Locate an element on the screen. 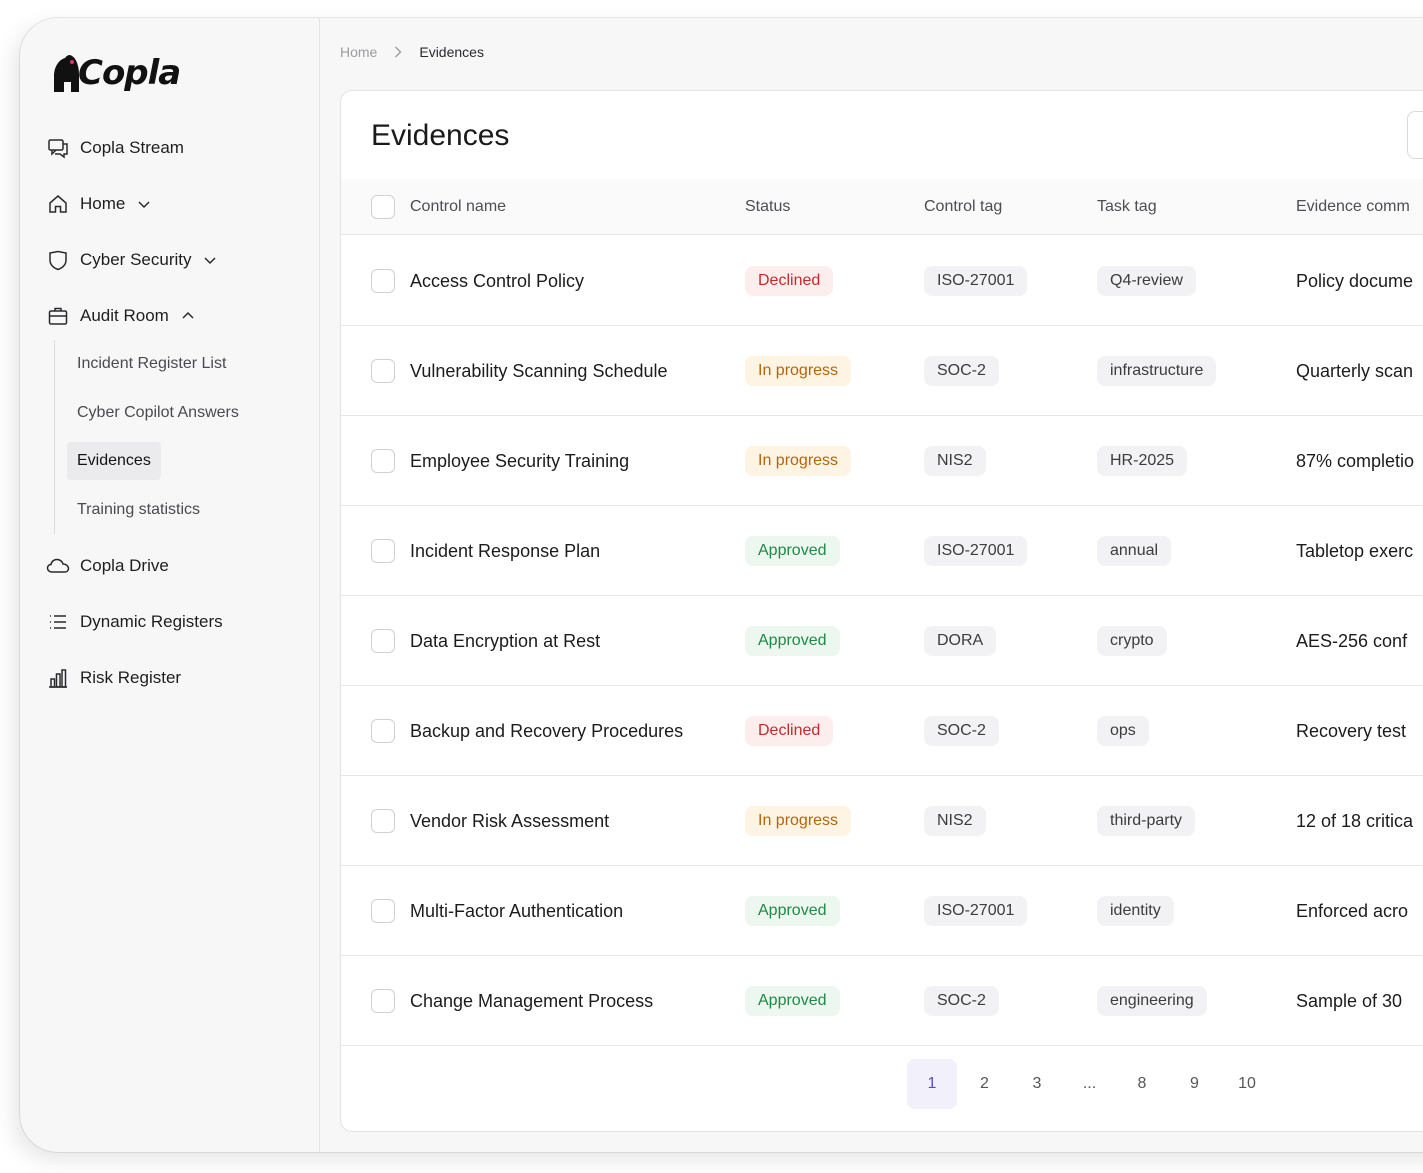 The width and height of the screenshot is (1423, 1173). evidence-comment: Sample of 30 is located at coordinates (1349, 1000).